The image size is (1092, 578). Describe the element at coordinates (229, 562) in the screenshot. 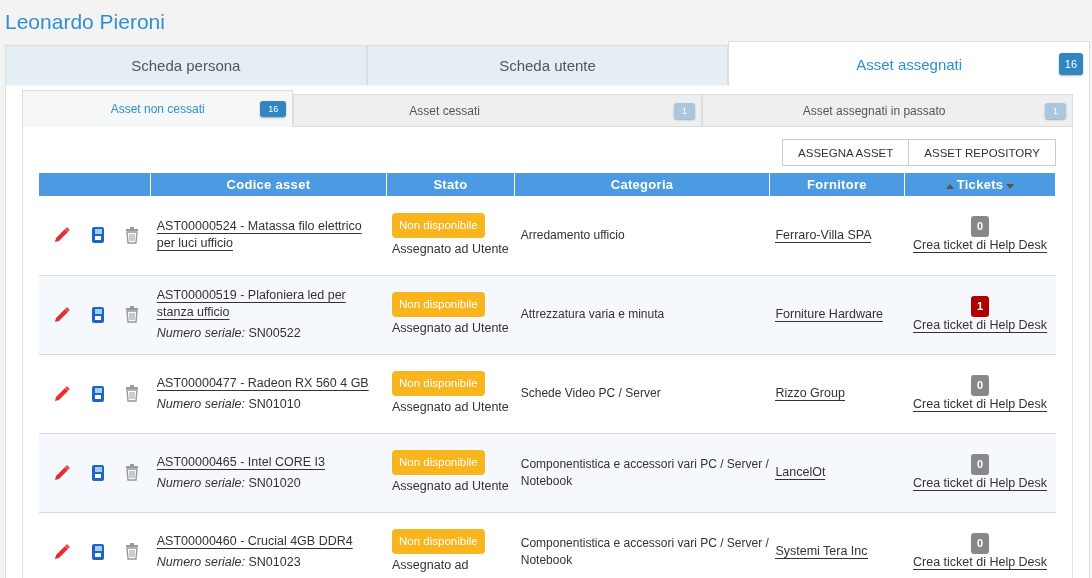

I see `serial-number: Numero seriale: SN01023` at that location.